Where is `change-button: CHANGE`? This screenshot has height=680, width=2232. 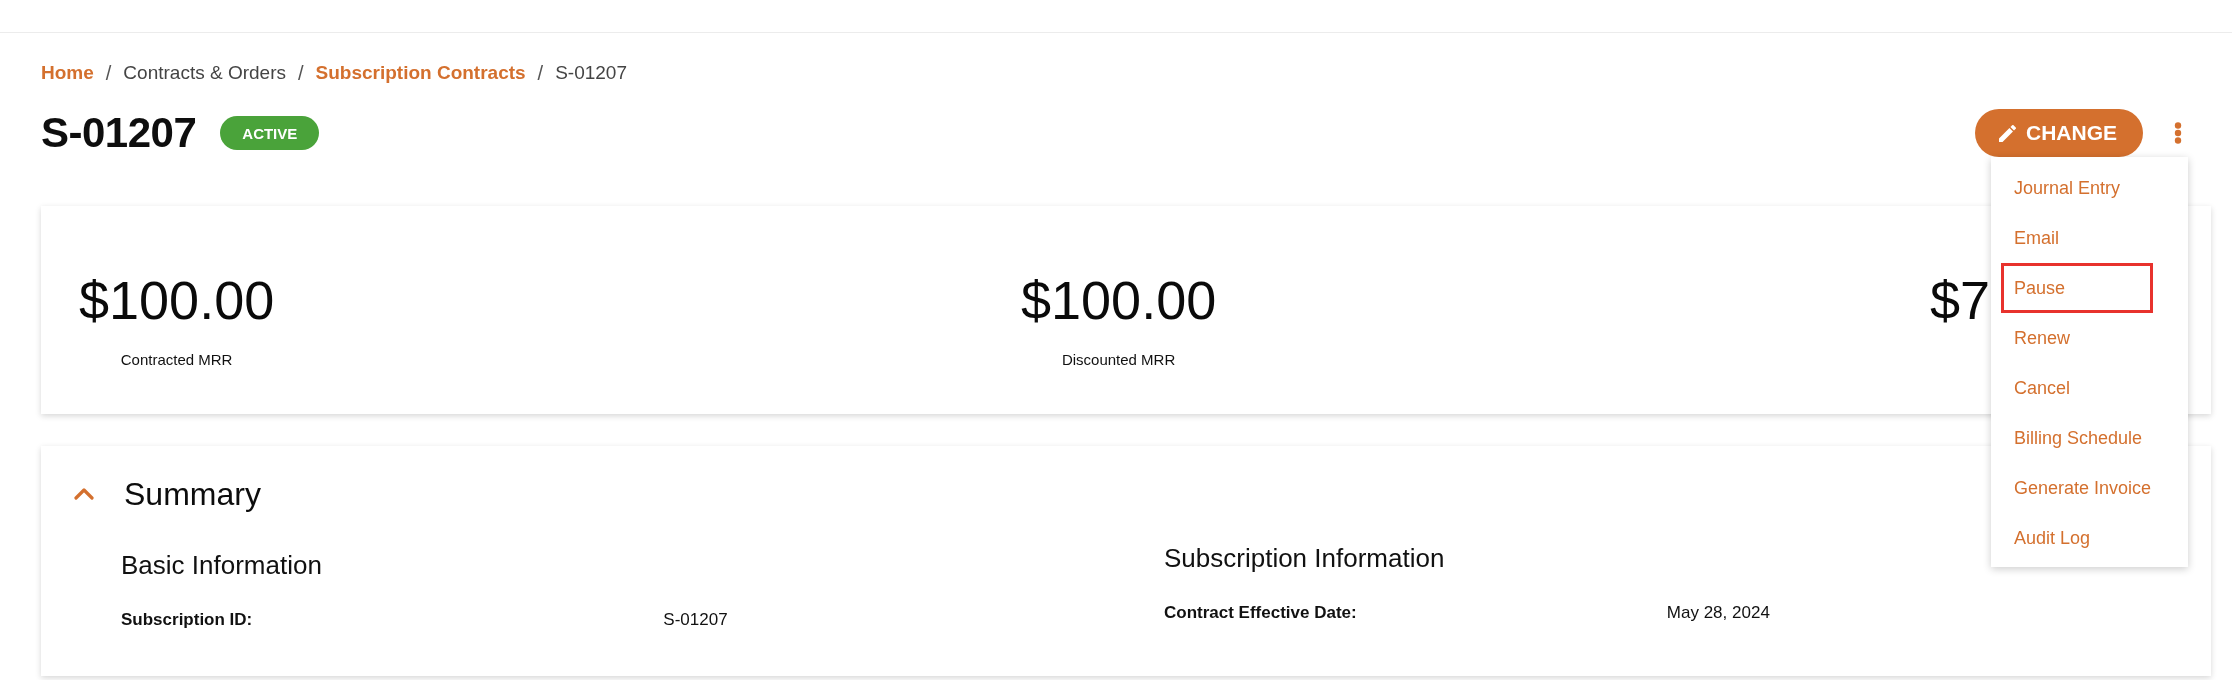
change-button: CHANGE is located at coordinates (2059, 133).